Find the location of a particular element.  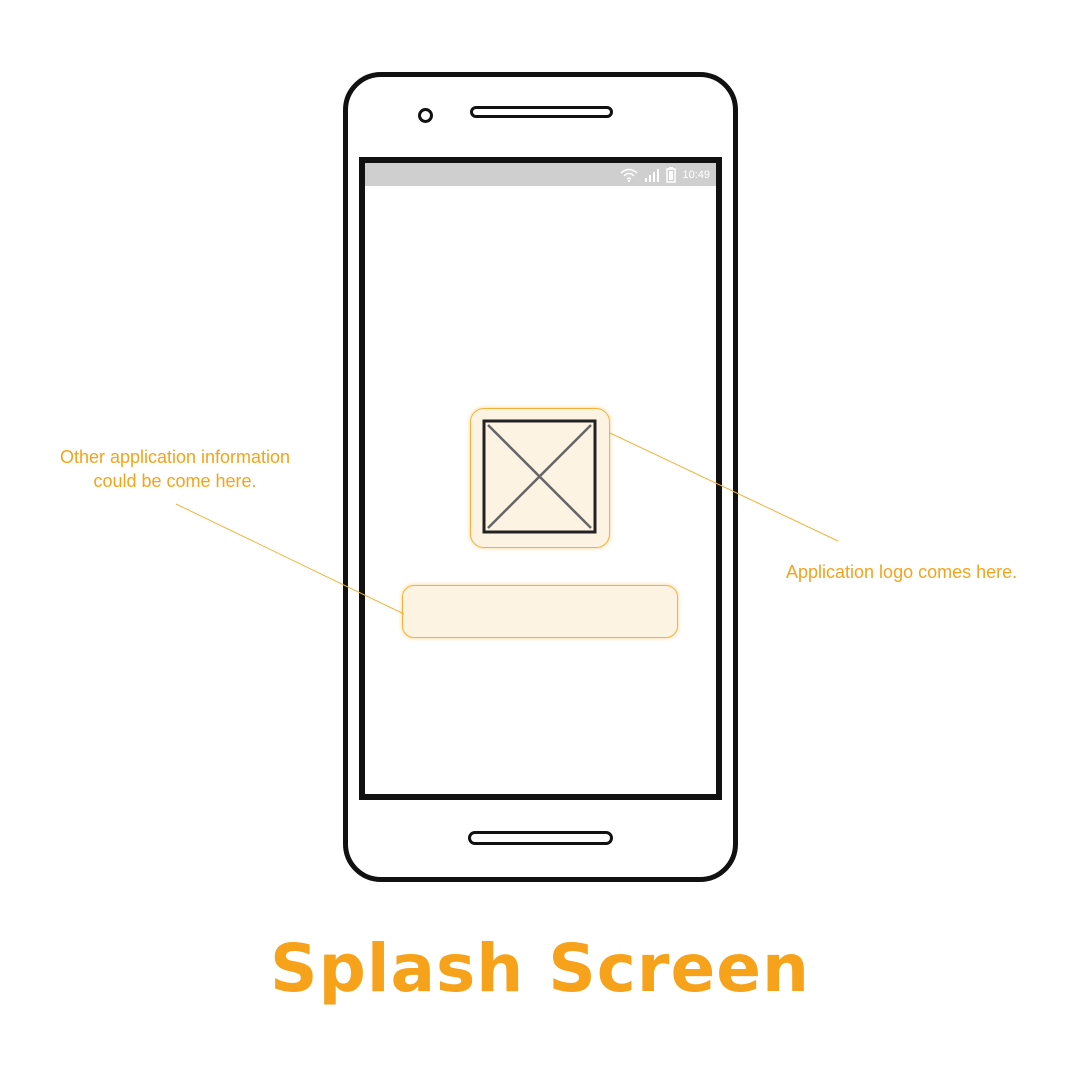

app-info-placeholder is located at coordinates (540, 611).